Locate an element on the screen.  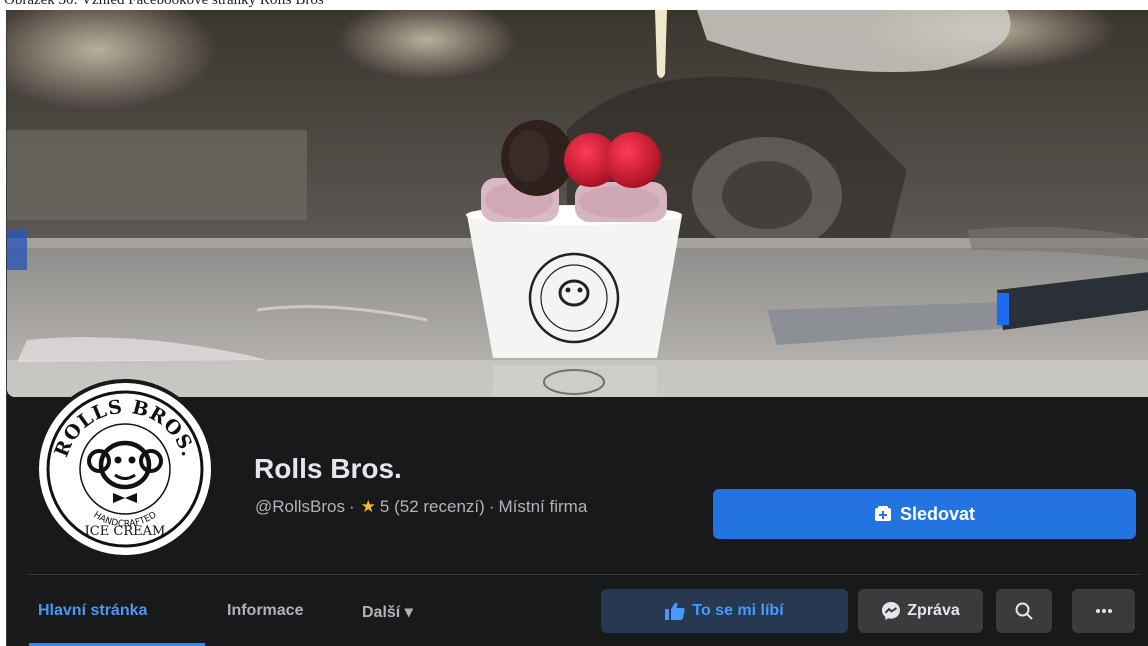
page-title: Rolls Bros. is located at coordinates (328, 468).